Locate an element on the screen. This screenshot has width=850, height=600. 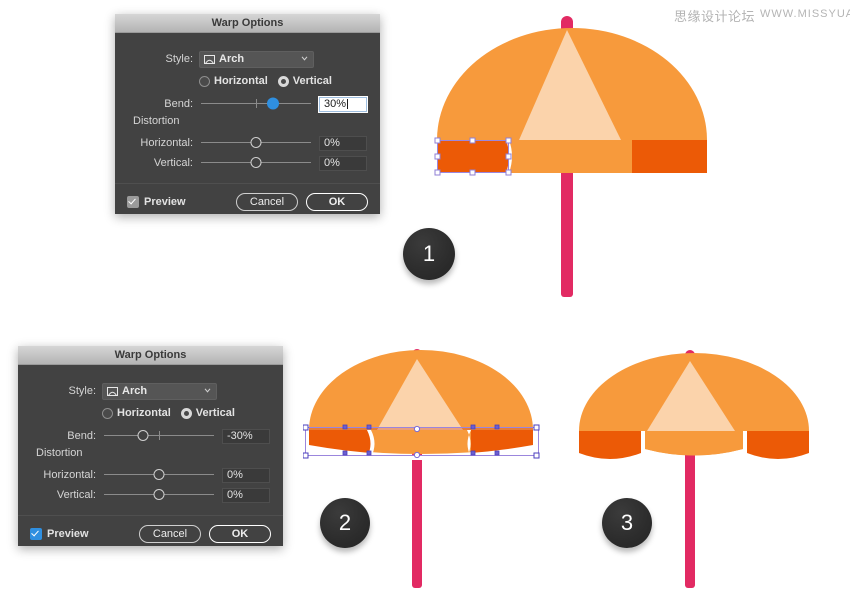
distortion-horizontal-value: 0% is located at coordinates (332, 143).